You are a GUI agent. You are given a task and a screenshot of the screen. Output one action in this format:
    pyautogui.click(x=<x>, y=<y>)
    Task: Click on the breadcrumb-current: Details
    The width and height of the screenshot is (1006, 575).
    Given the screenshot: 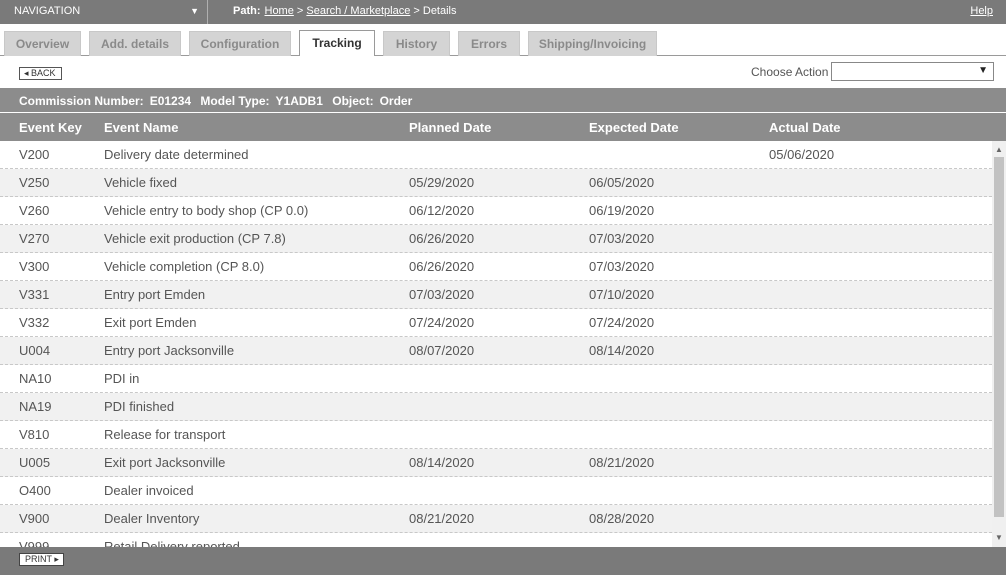 What is the action you would take?
    pyautogui.click(x=439, y=11)
    